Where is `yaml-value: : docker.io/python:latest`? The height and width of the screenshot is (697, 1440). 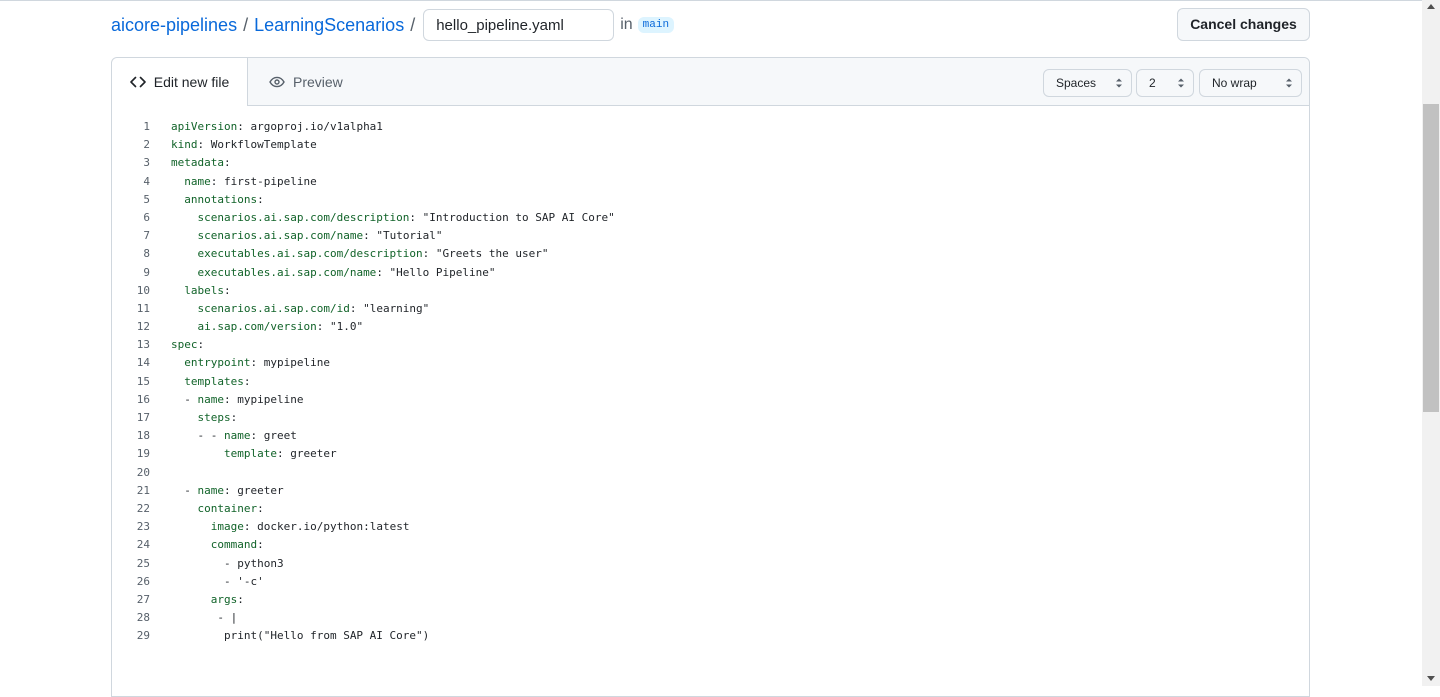 yaml-value: : docker.io/python:latest is located at coordinates (326, 527).